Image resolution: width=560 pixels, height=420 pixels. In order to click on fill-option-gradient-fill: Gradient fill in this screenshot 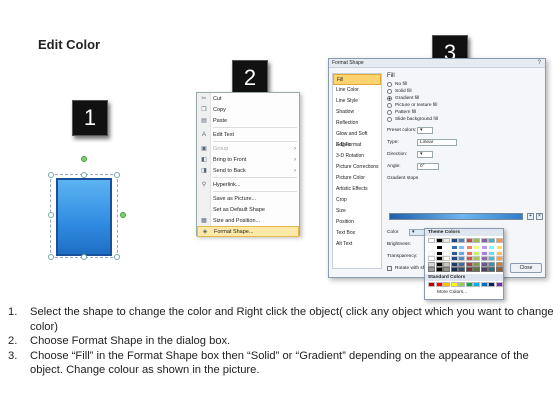, I will do `click(465, 98)`.